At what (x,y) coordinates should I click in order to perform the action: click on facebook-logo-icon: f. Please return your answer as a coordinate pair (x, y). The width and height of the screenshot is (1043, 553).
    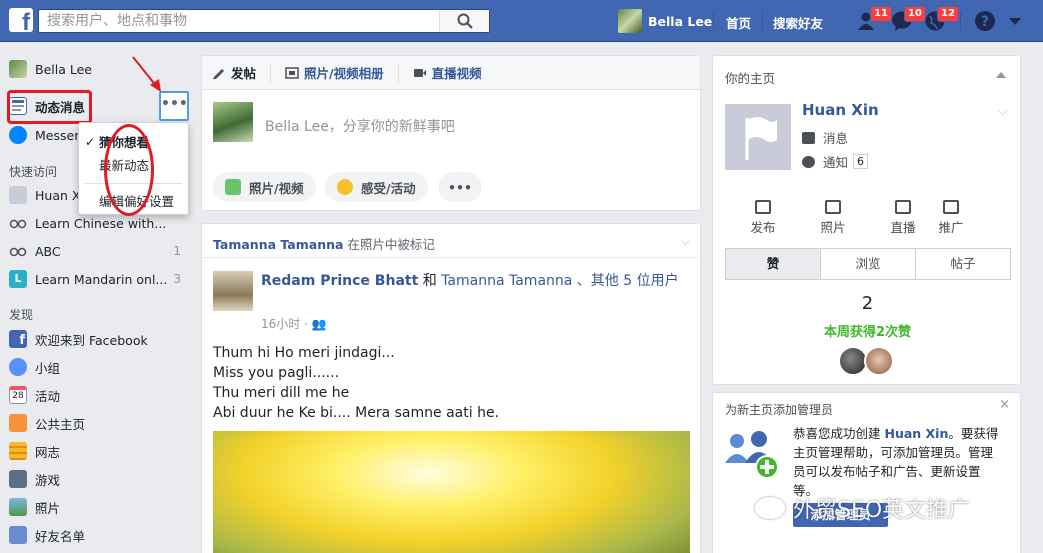
    Looking at the image, I should click on (21, 20).